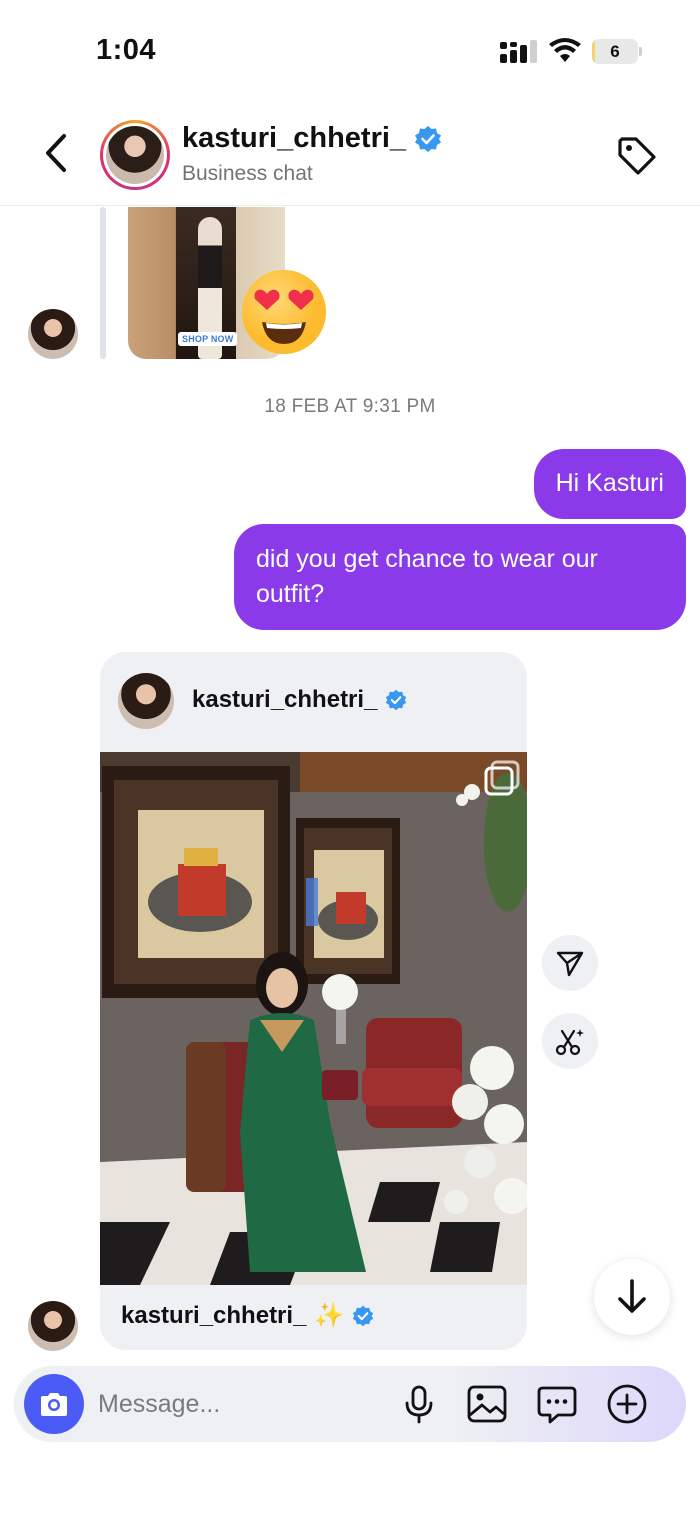 This screenshot has width=700, height=1518. I want to click on shared-post-caption: kasturi_chhetri_ ✨, so click(313, 1317).